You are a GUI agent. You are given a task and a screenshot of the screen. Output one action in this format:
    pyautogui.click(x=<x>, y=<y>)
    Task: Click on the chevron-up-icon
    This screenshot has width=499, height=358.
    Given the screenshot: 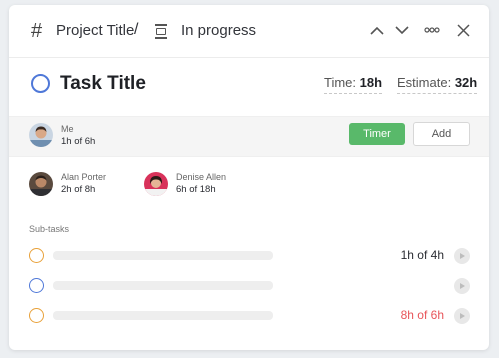 What is the action you would take?
    pyautogui.click(x=377, y=30)
    